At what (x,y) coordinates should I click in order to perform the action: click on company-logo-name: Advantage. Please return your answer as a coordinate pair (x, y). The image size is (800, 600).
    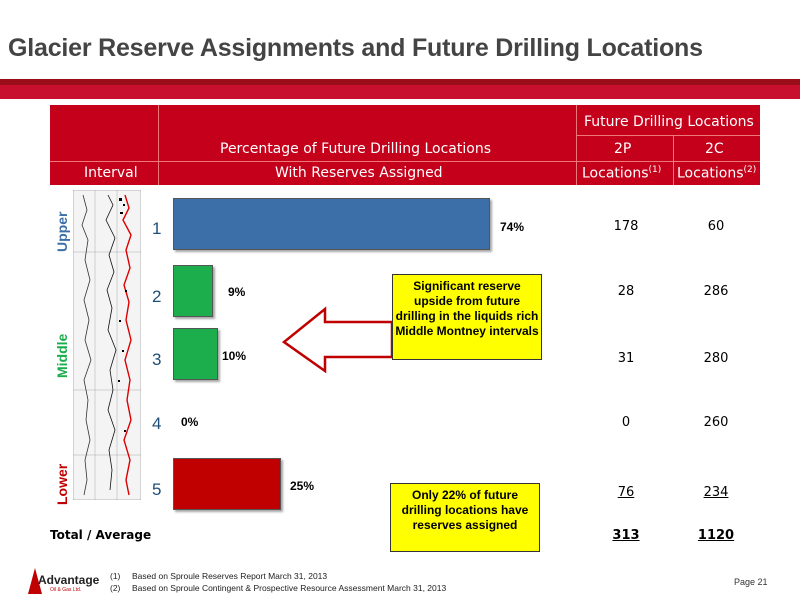
    Looking at the image, I should click on (69, 580).